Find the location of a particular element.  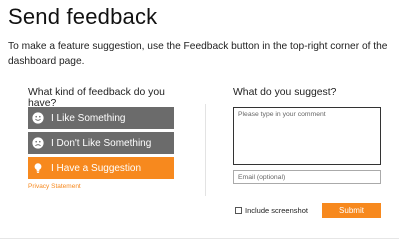

submit-button: Submit is located at coordinates (351, 210).